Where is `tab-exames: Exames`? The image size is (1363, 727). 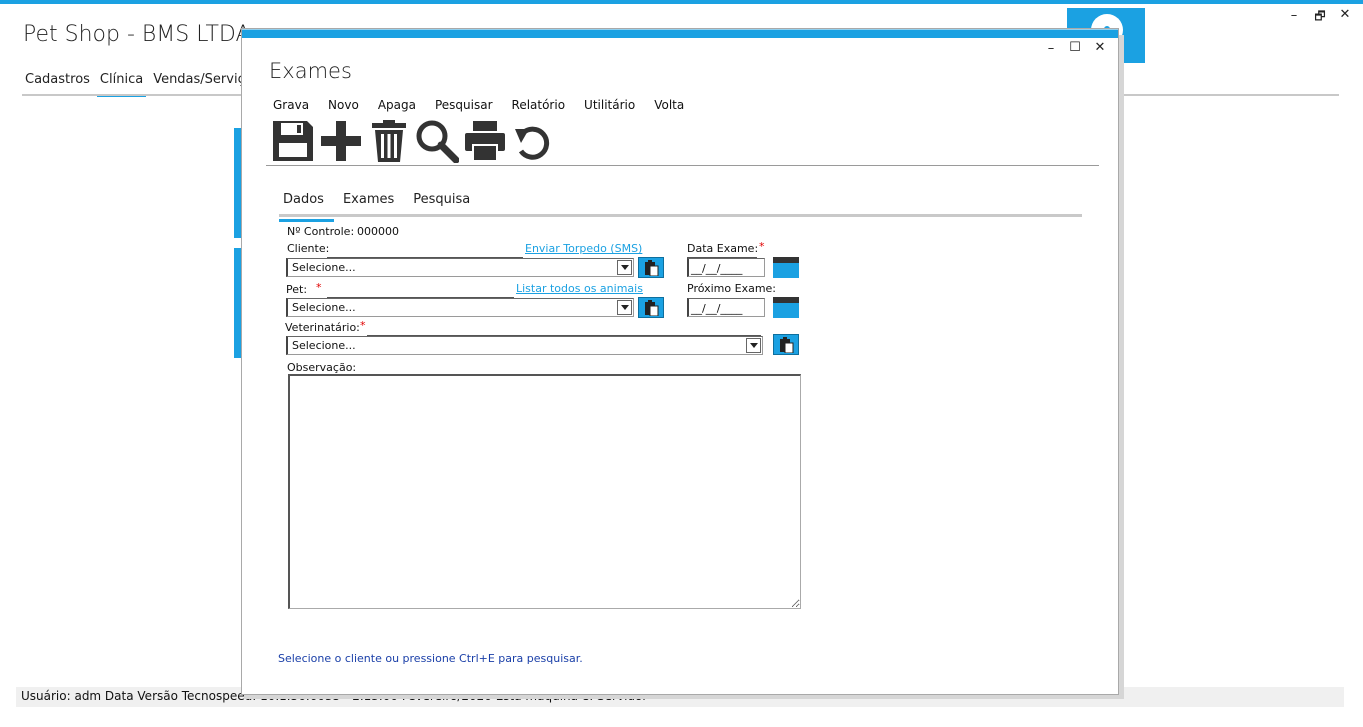
tab-exames: Exames is located at coordinates (366, 203).